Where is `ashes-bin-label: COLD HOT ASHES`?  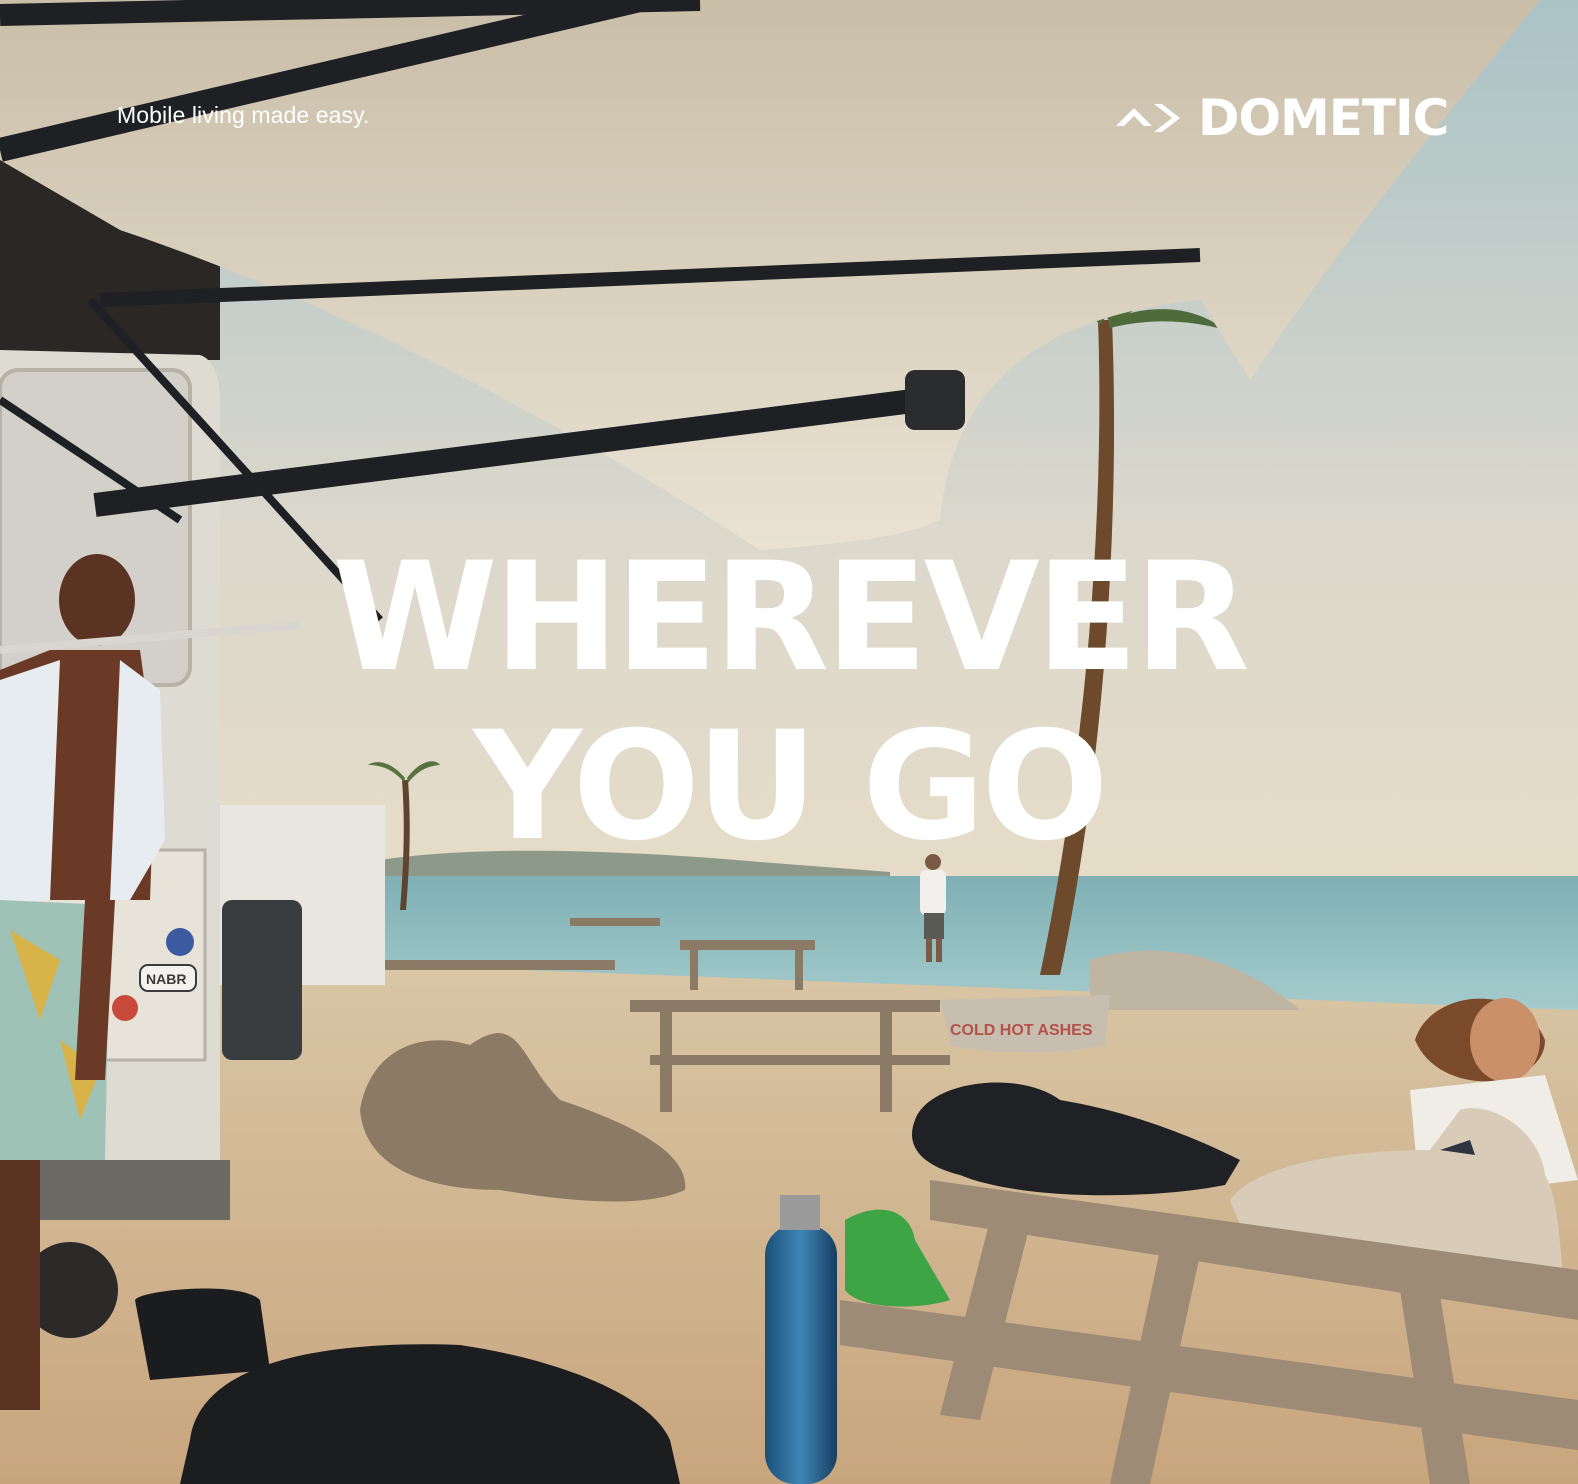
ashes-bin-label: COLD HOT ASHES is located at coordinates (1021, 1030).